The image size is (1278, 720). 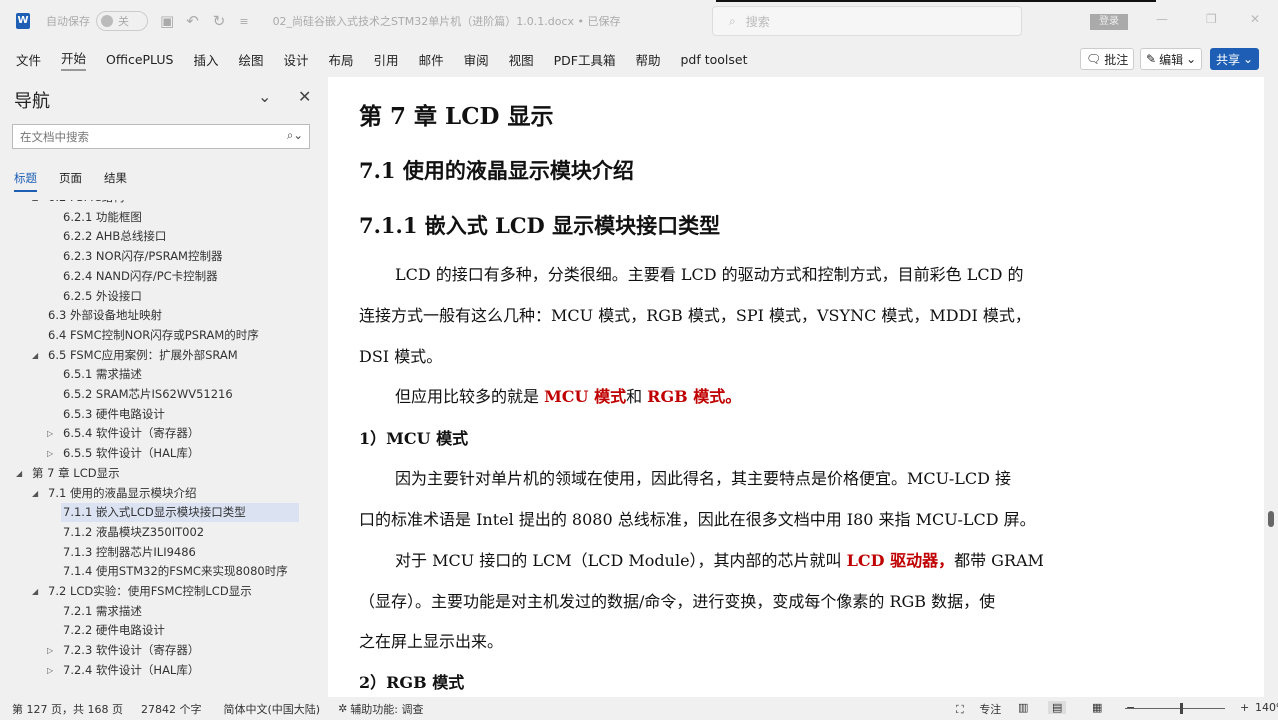 I want to click on word-count: 27842 个字, so click(x=171, y=709).